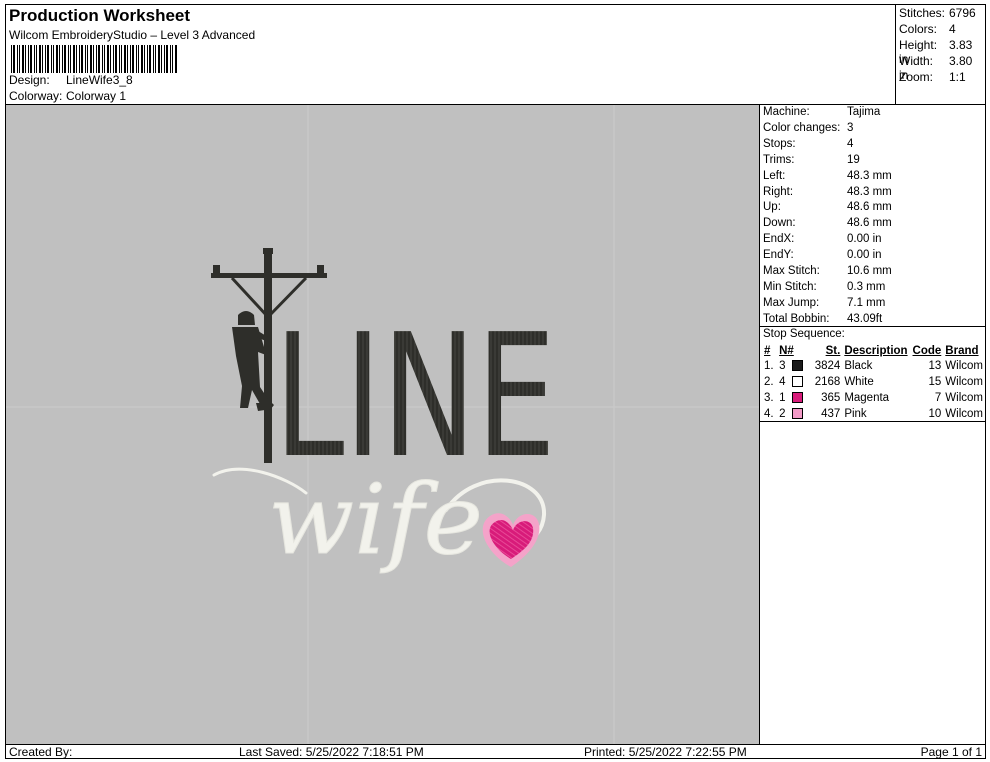 Image resolution: width=990 pixels, height=762 pixels. Describe the element at coordinates (850, 143) in the screenshot. I see `machine-info-value: 4` at that location.